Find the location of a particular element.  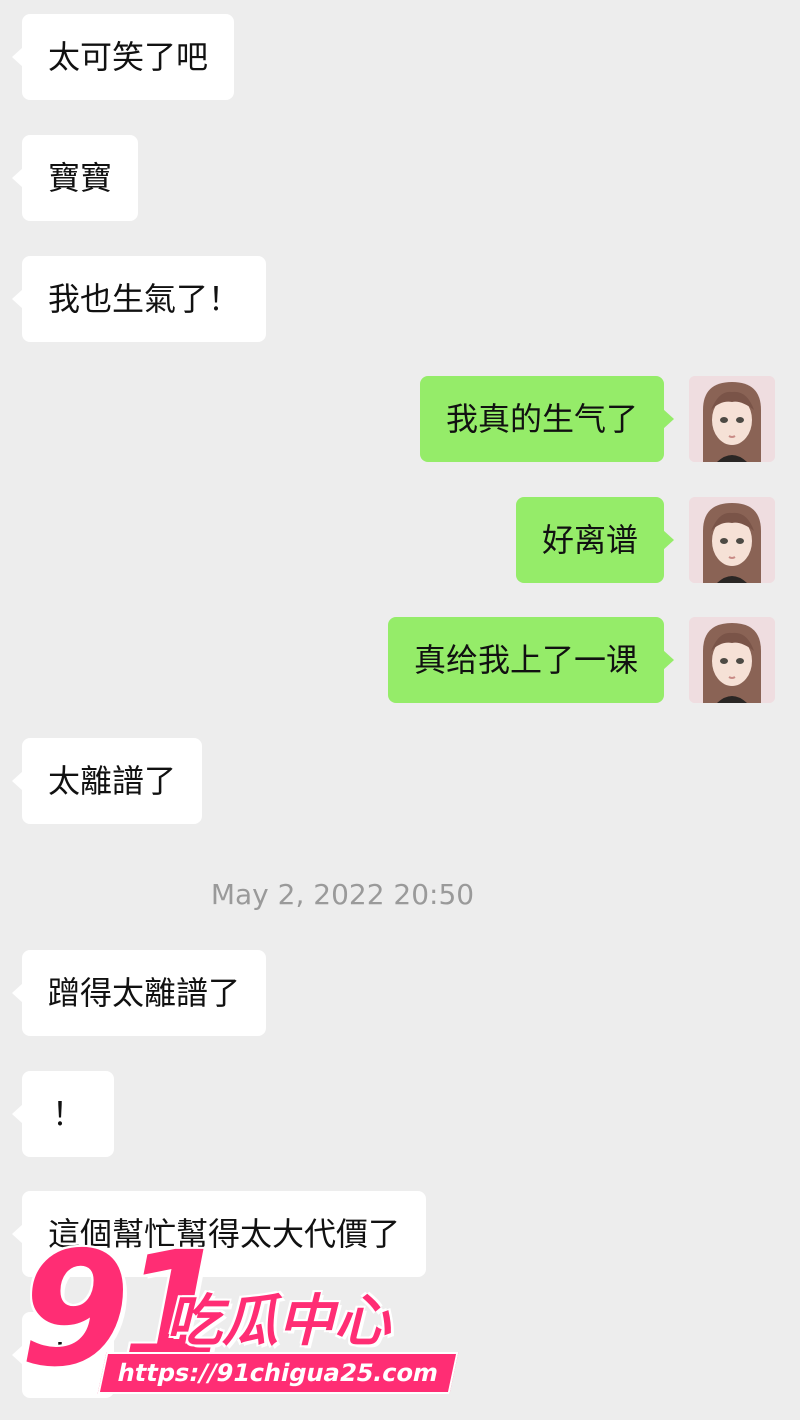

incoming-message-bubble: 太可笑了吧 is located at coordinates (123, 57).